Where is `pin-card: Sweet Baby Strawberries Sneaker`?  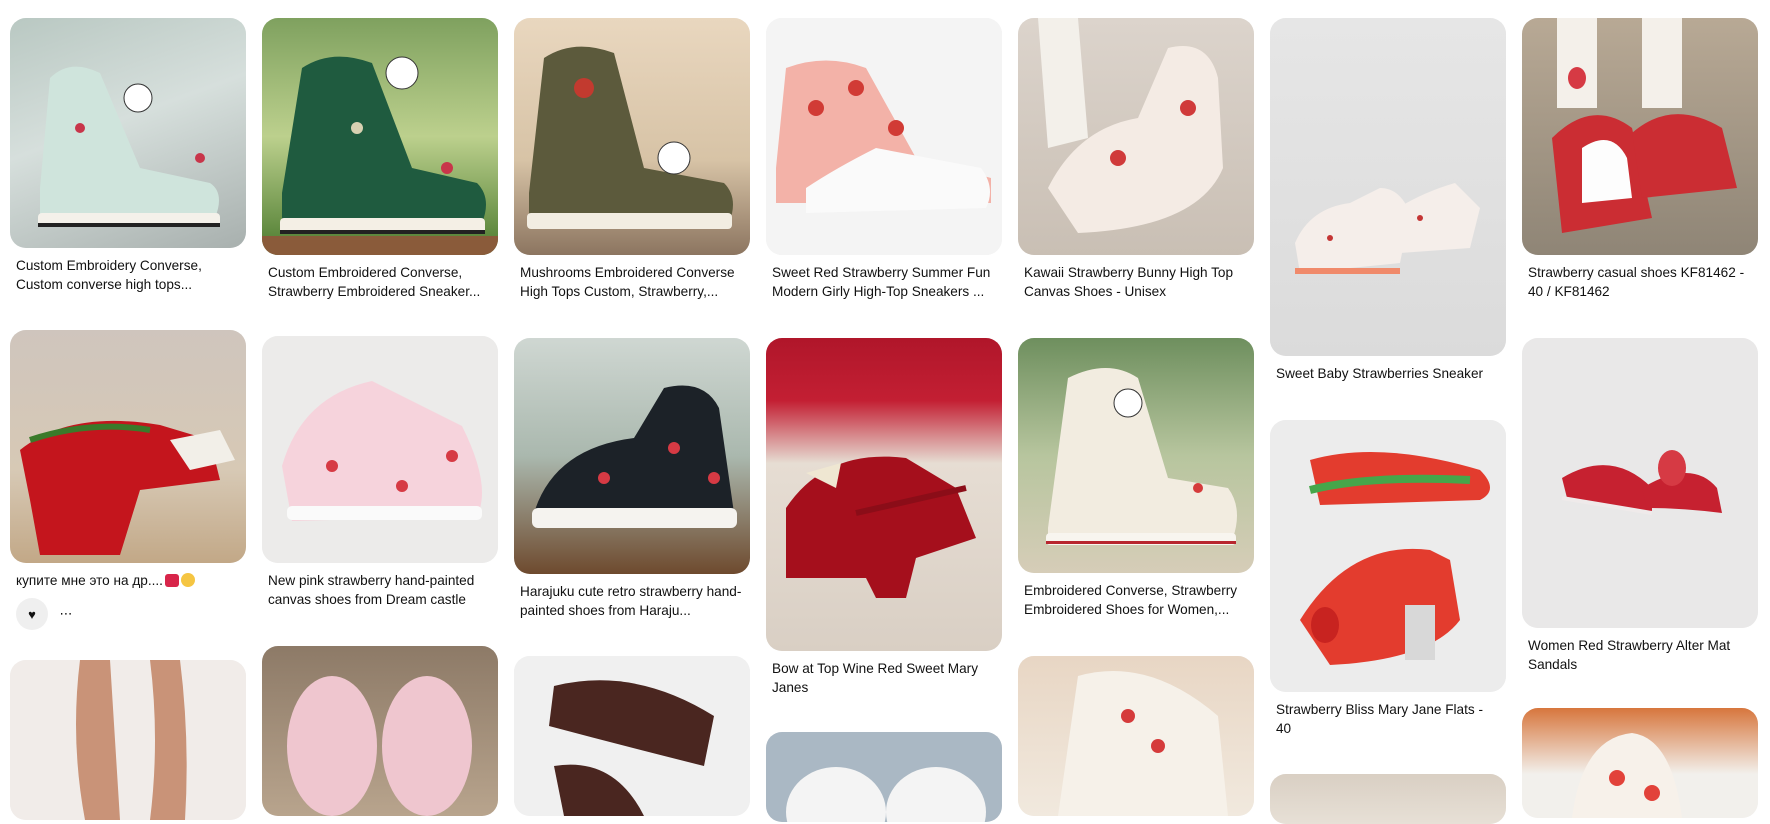 pin-card: Sweet Baby Strawberries Sneaker is located at coordinates (1388, 200).